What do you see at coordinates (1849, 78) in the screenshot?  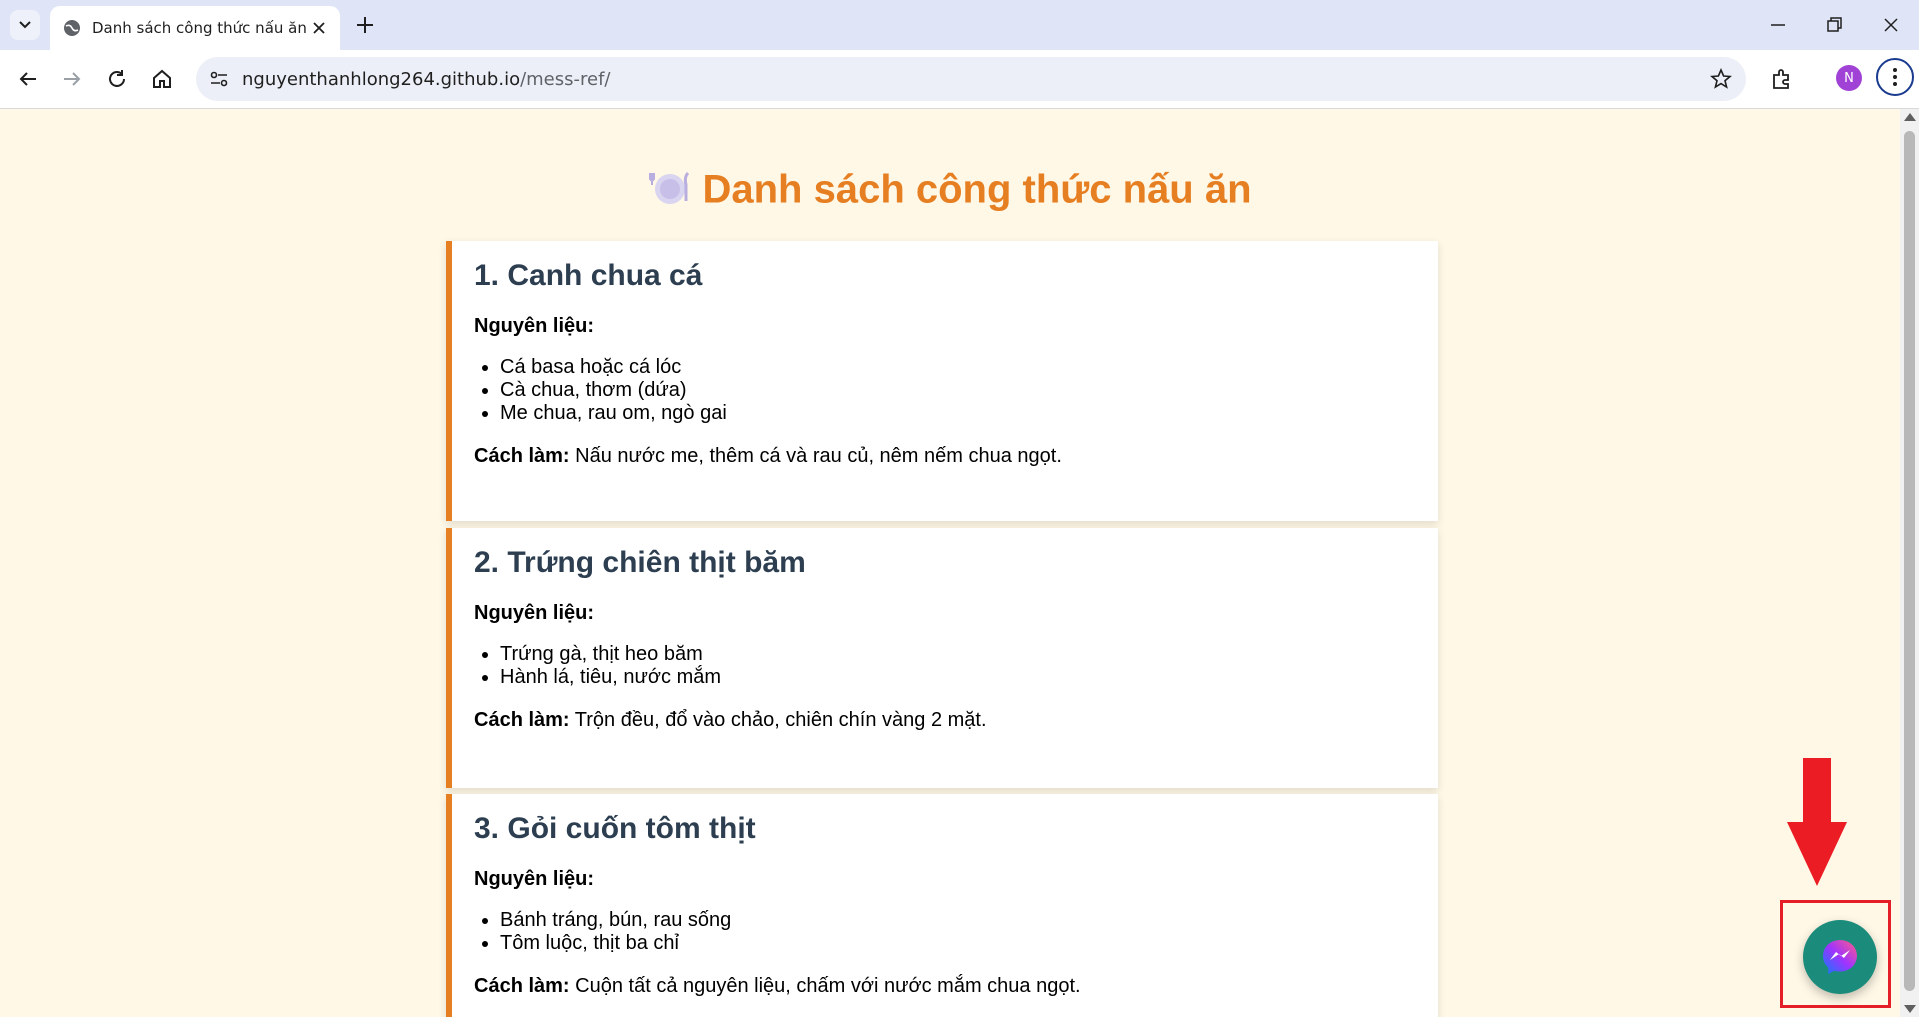 I see `profile-avatar: N` at bounding box center [1849, 78].